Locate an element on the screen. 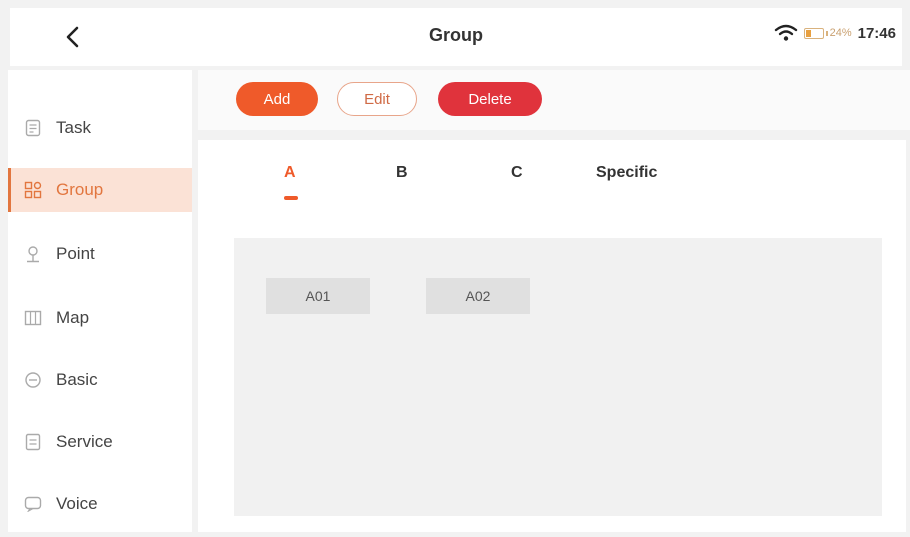 The height and width of the screenshot is (537, 910). status-bar: 24% 17:46 is located at coordinates (835, 33).